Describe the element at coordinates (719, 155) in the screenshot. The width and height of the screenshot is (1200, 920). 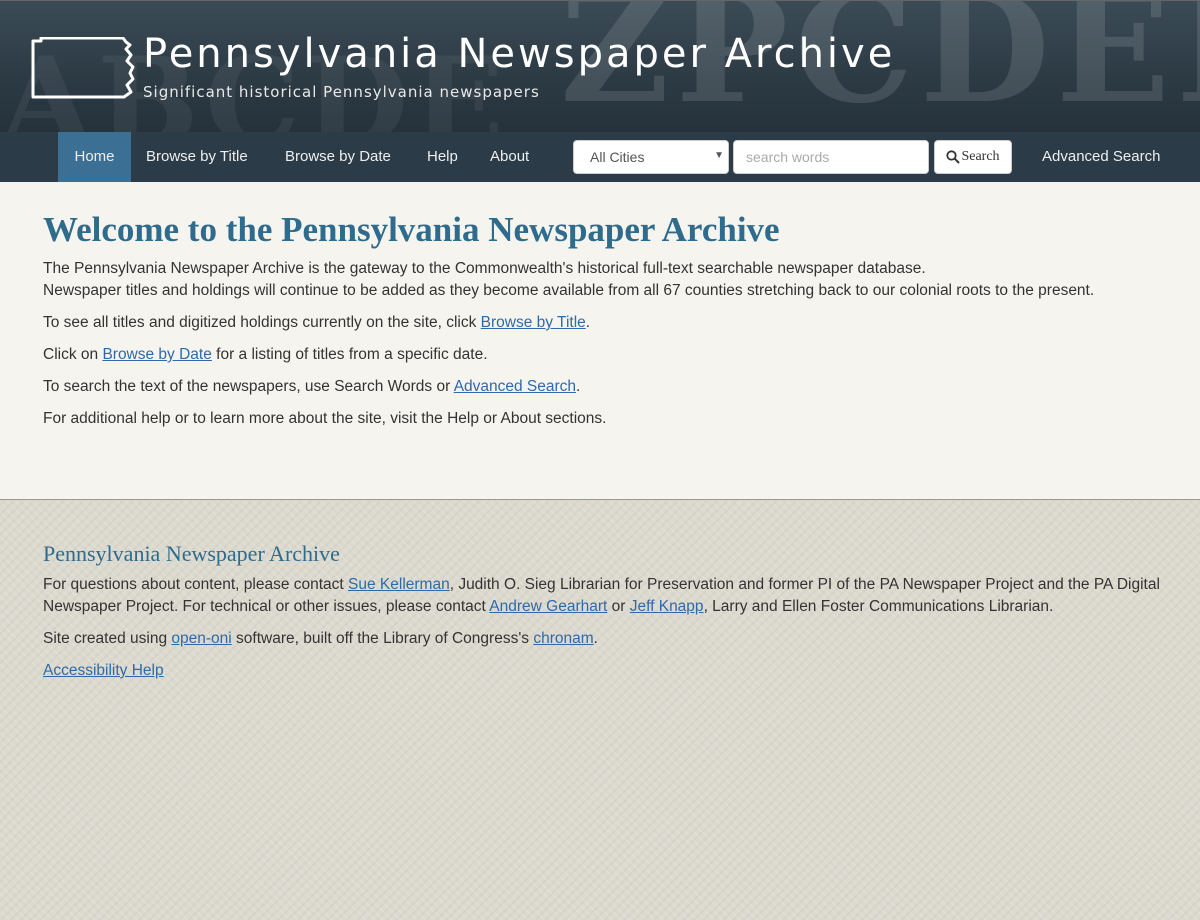
I see `dropdown-arrow-icon: ▼` at that location.